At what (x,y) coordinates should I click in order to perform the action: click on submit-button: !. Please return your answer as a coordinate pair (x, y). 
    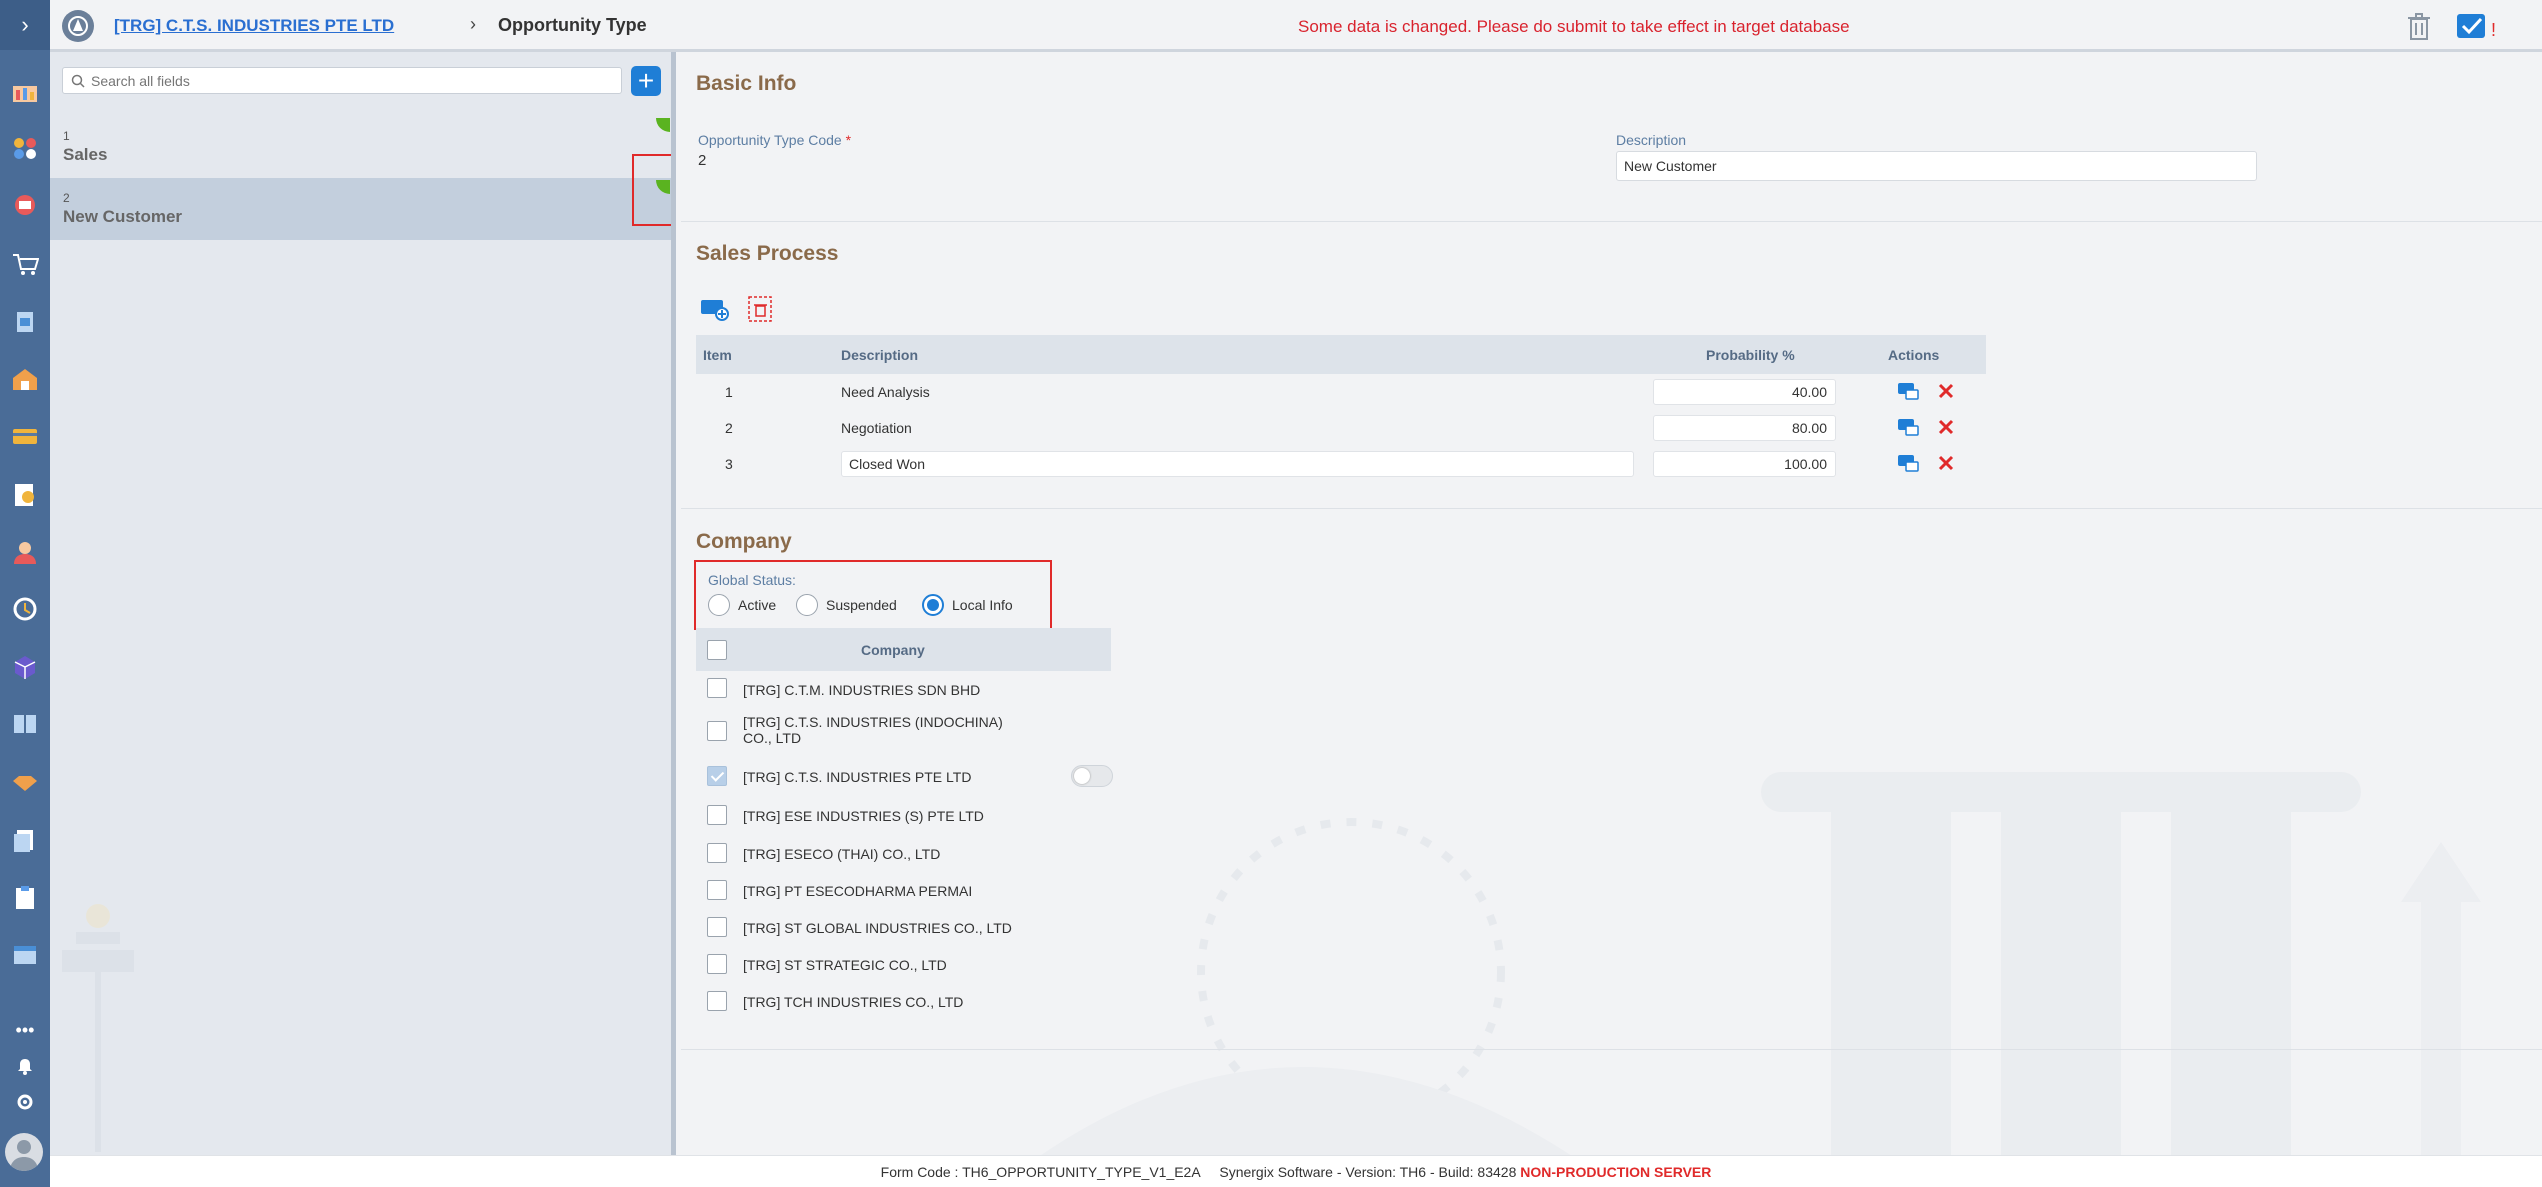
    Looking at the image, I should click on (2478, 27).